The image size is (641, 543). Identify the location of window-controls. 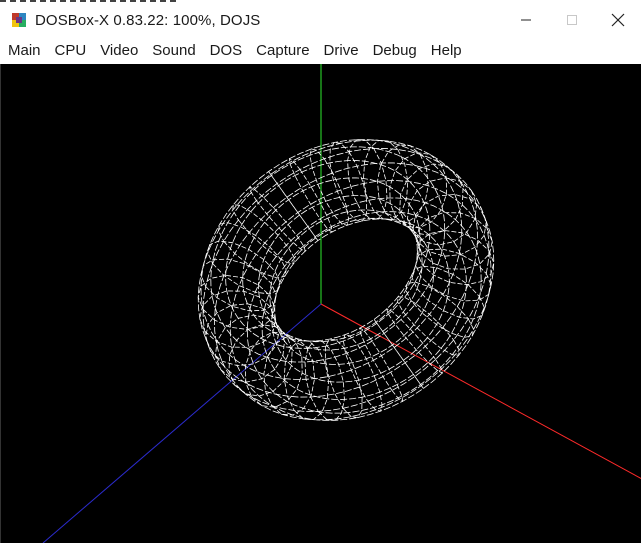
(572, 20).